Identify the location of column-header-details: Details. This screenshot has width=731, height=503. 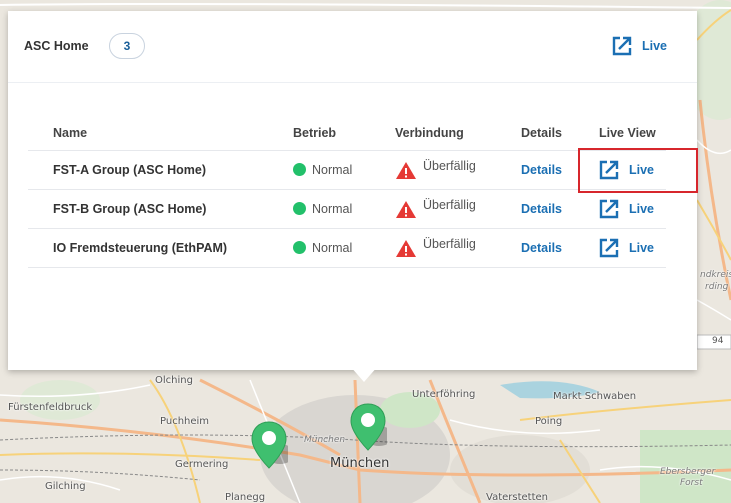
(541, 132).